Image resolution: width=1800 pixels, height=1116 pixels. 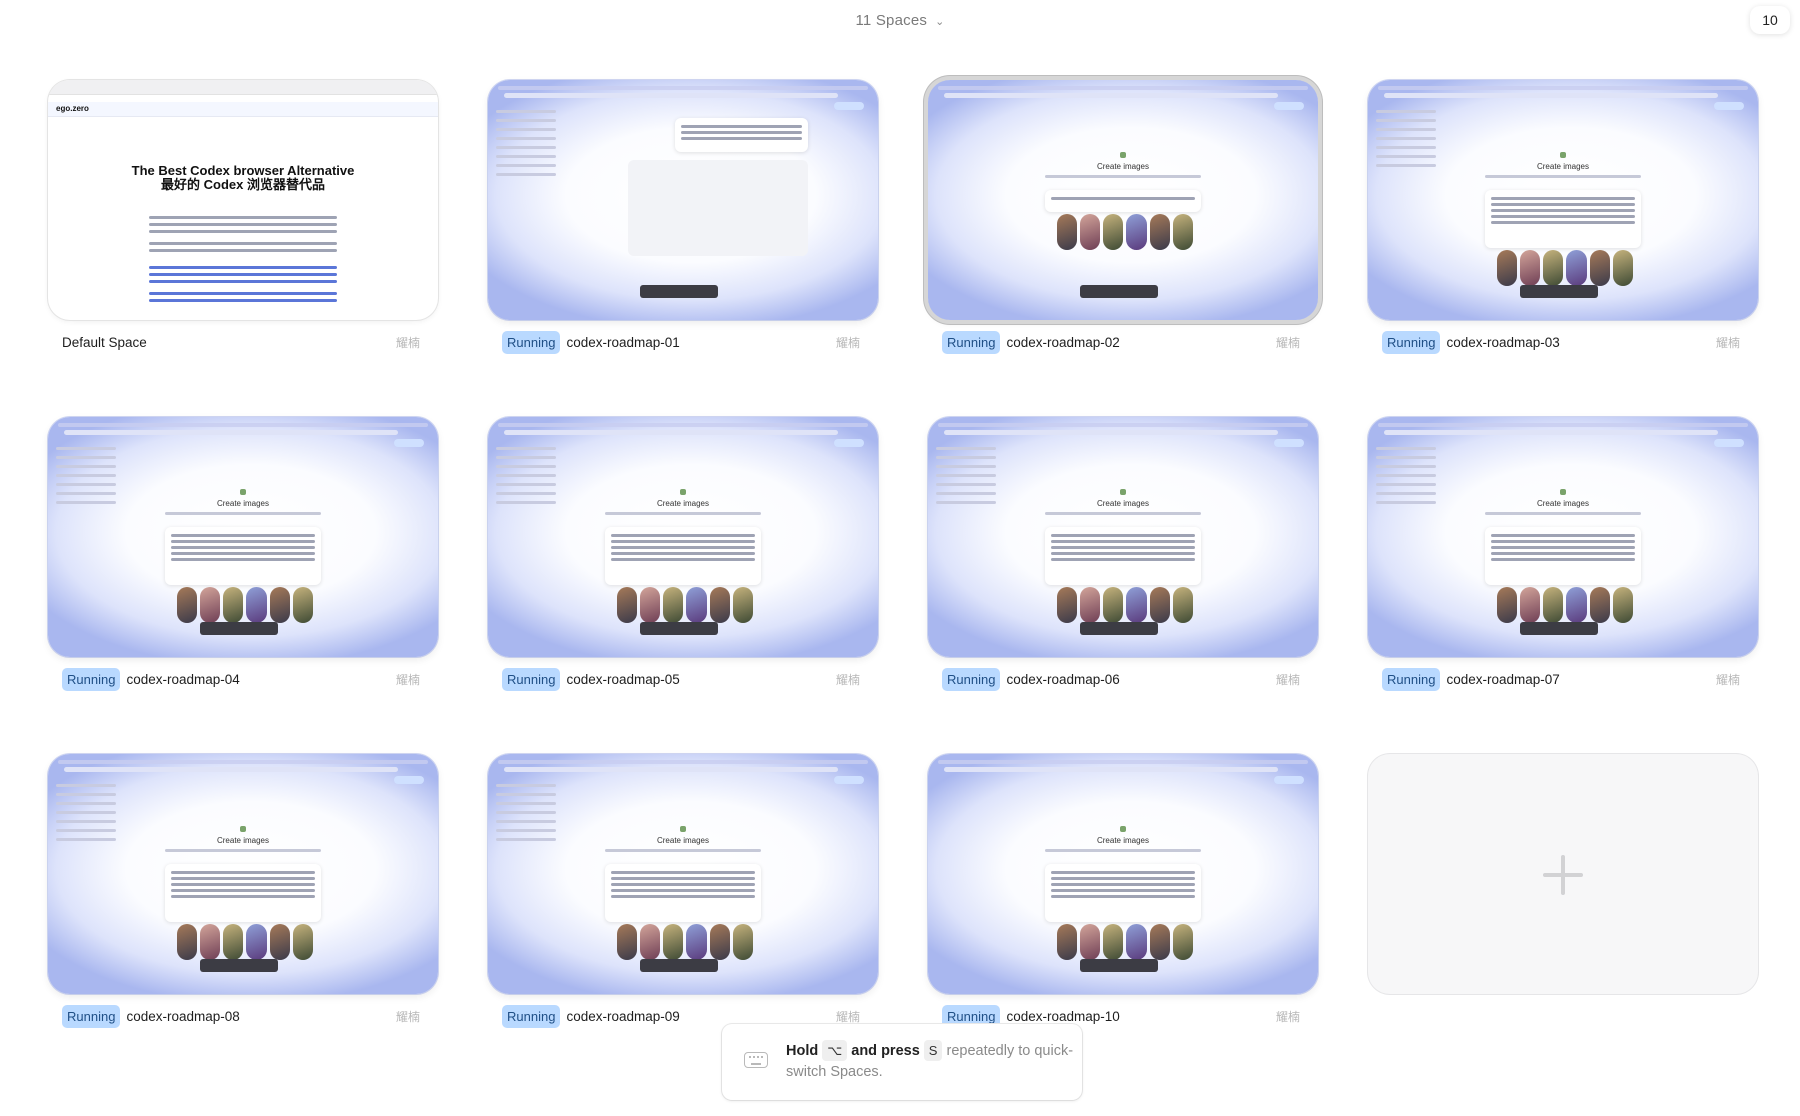 I want to click on add-space-button, so click(x=1563, y=874).